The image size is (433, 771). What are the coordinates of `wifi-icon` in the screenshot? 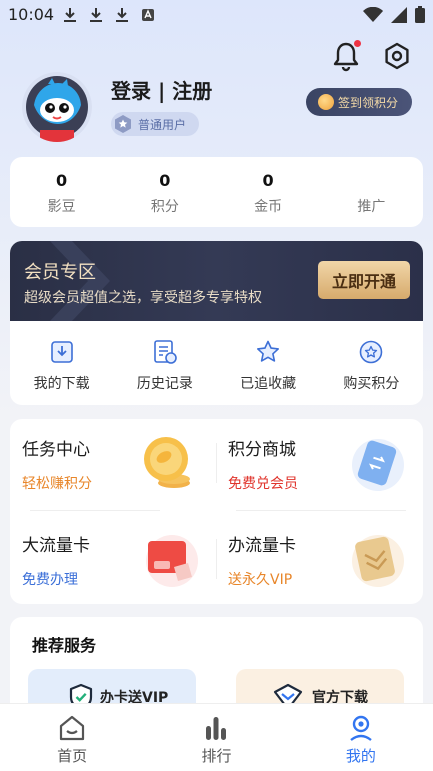 It's located at (373, 14).